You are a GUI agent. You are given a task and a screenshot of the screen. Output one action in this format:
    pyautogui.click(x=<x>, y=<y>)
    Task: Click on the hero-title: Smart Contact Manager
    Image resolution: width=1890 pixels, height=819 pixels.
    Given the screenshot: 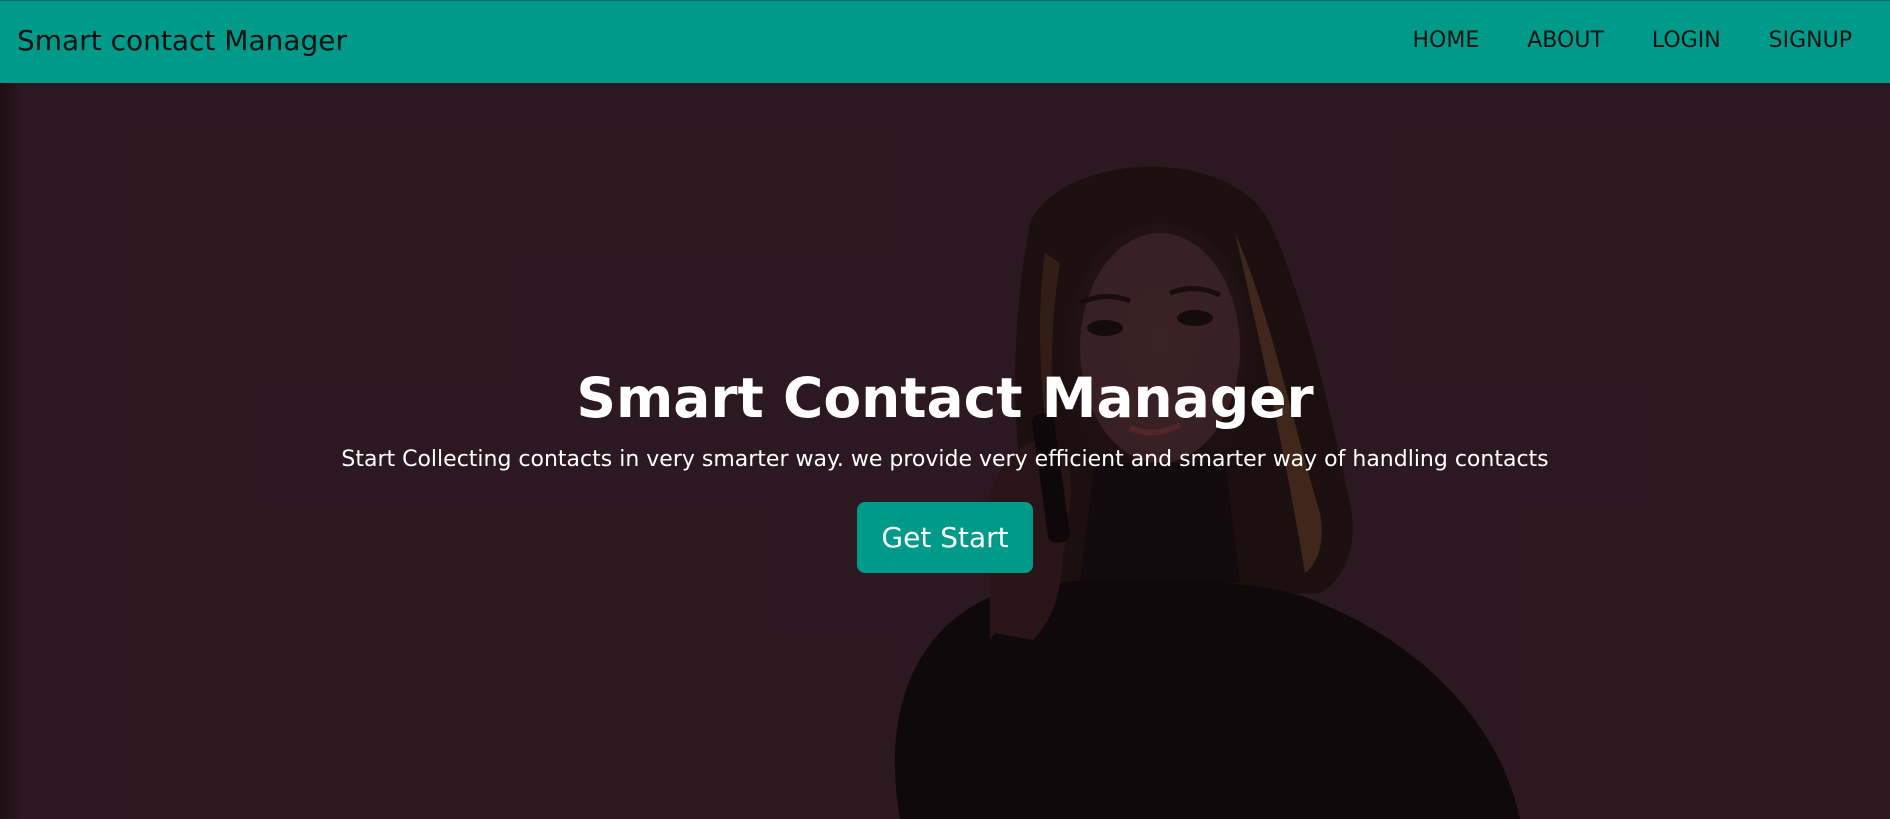 What is the action you would take?
    pyautogui.click(x=945, y=398)
    